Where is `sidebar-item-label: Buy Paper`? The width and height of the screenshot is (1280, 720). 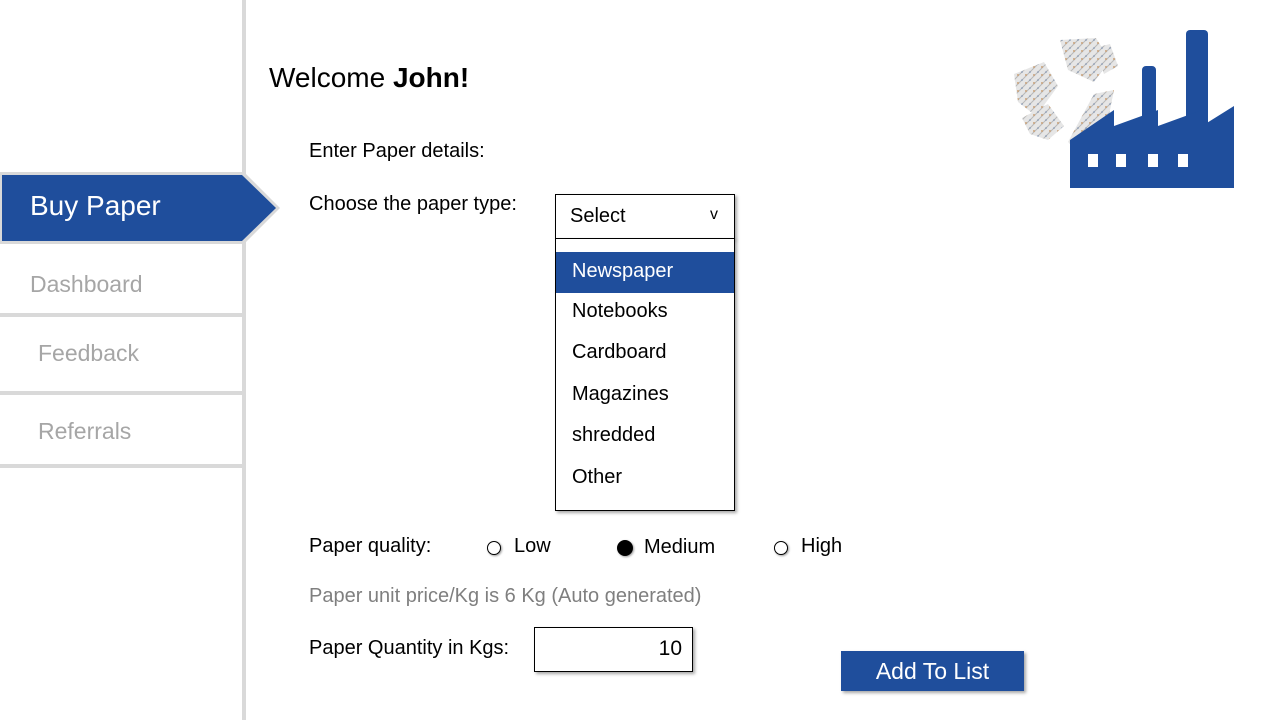 sidebar-item-label: Buy Paper is located at coordinates (95, 205).